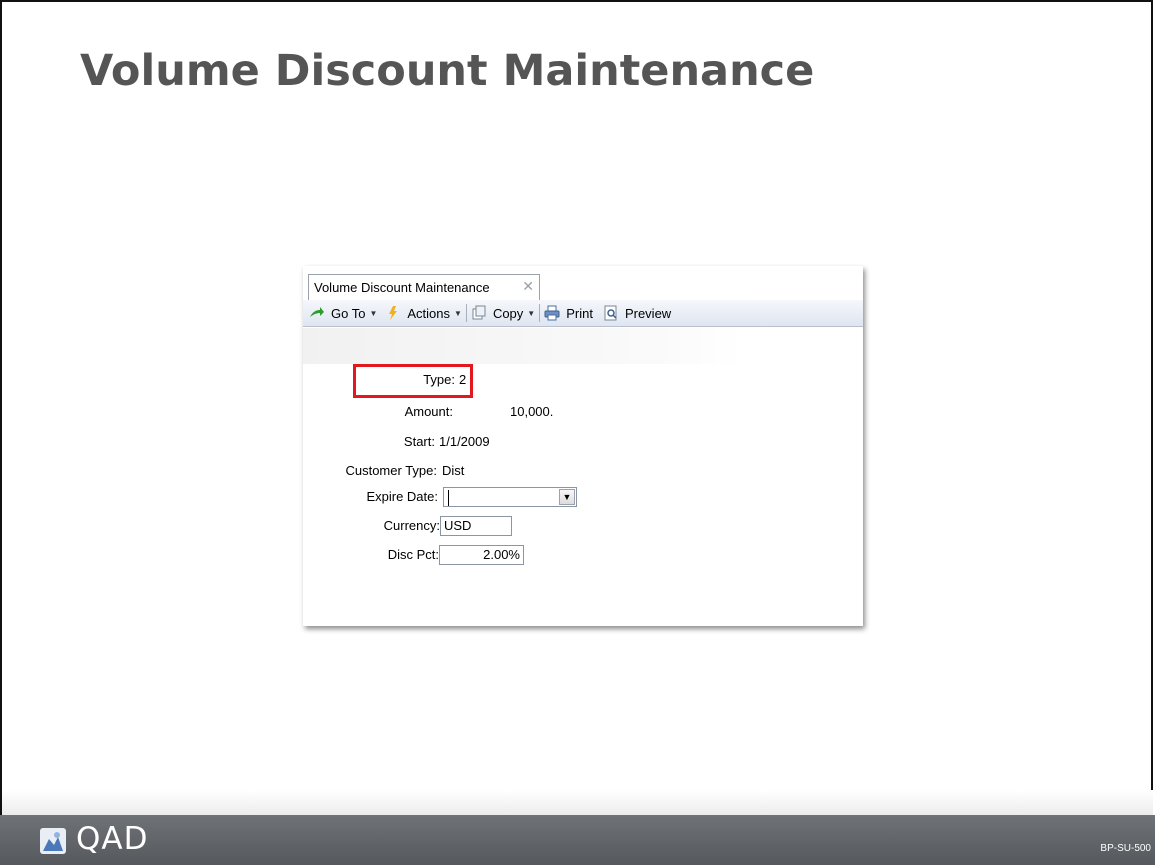 This screenshot has height=865, width=1155. Describe the element at coordinates (391, 470) in the screenshot. I see `customer-type-label: Customer Type:` at that location.